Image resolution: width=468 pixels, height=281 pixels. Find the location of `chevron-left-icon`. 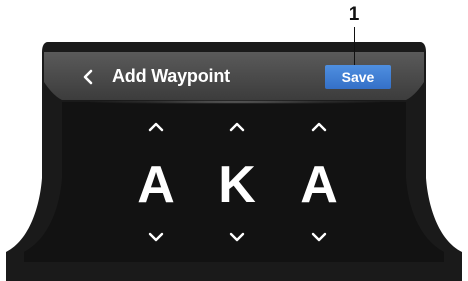

chevron-left-icon is located at coordinates (88, 77).